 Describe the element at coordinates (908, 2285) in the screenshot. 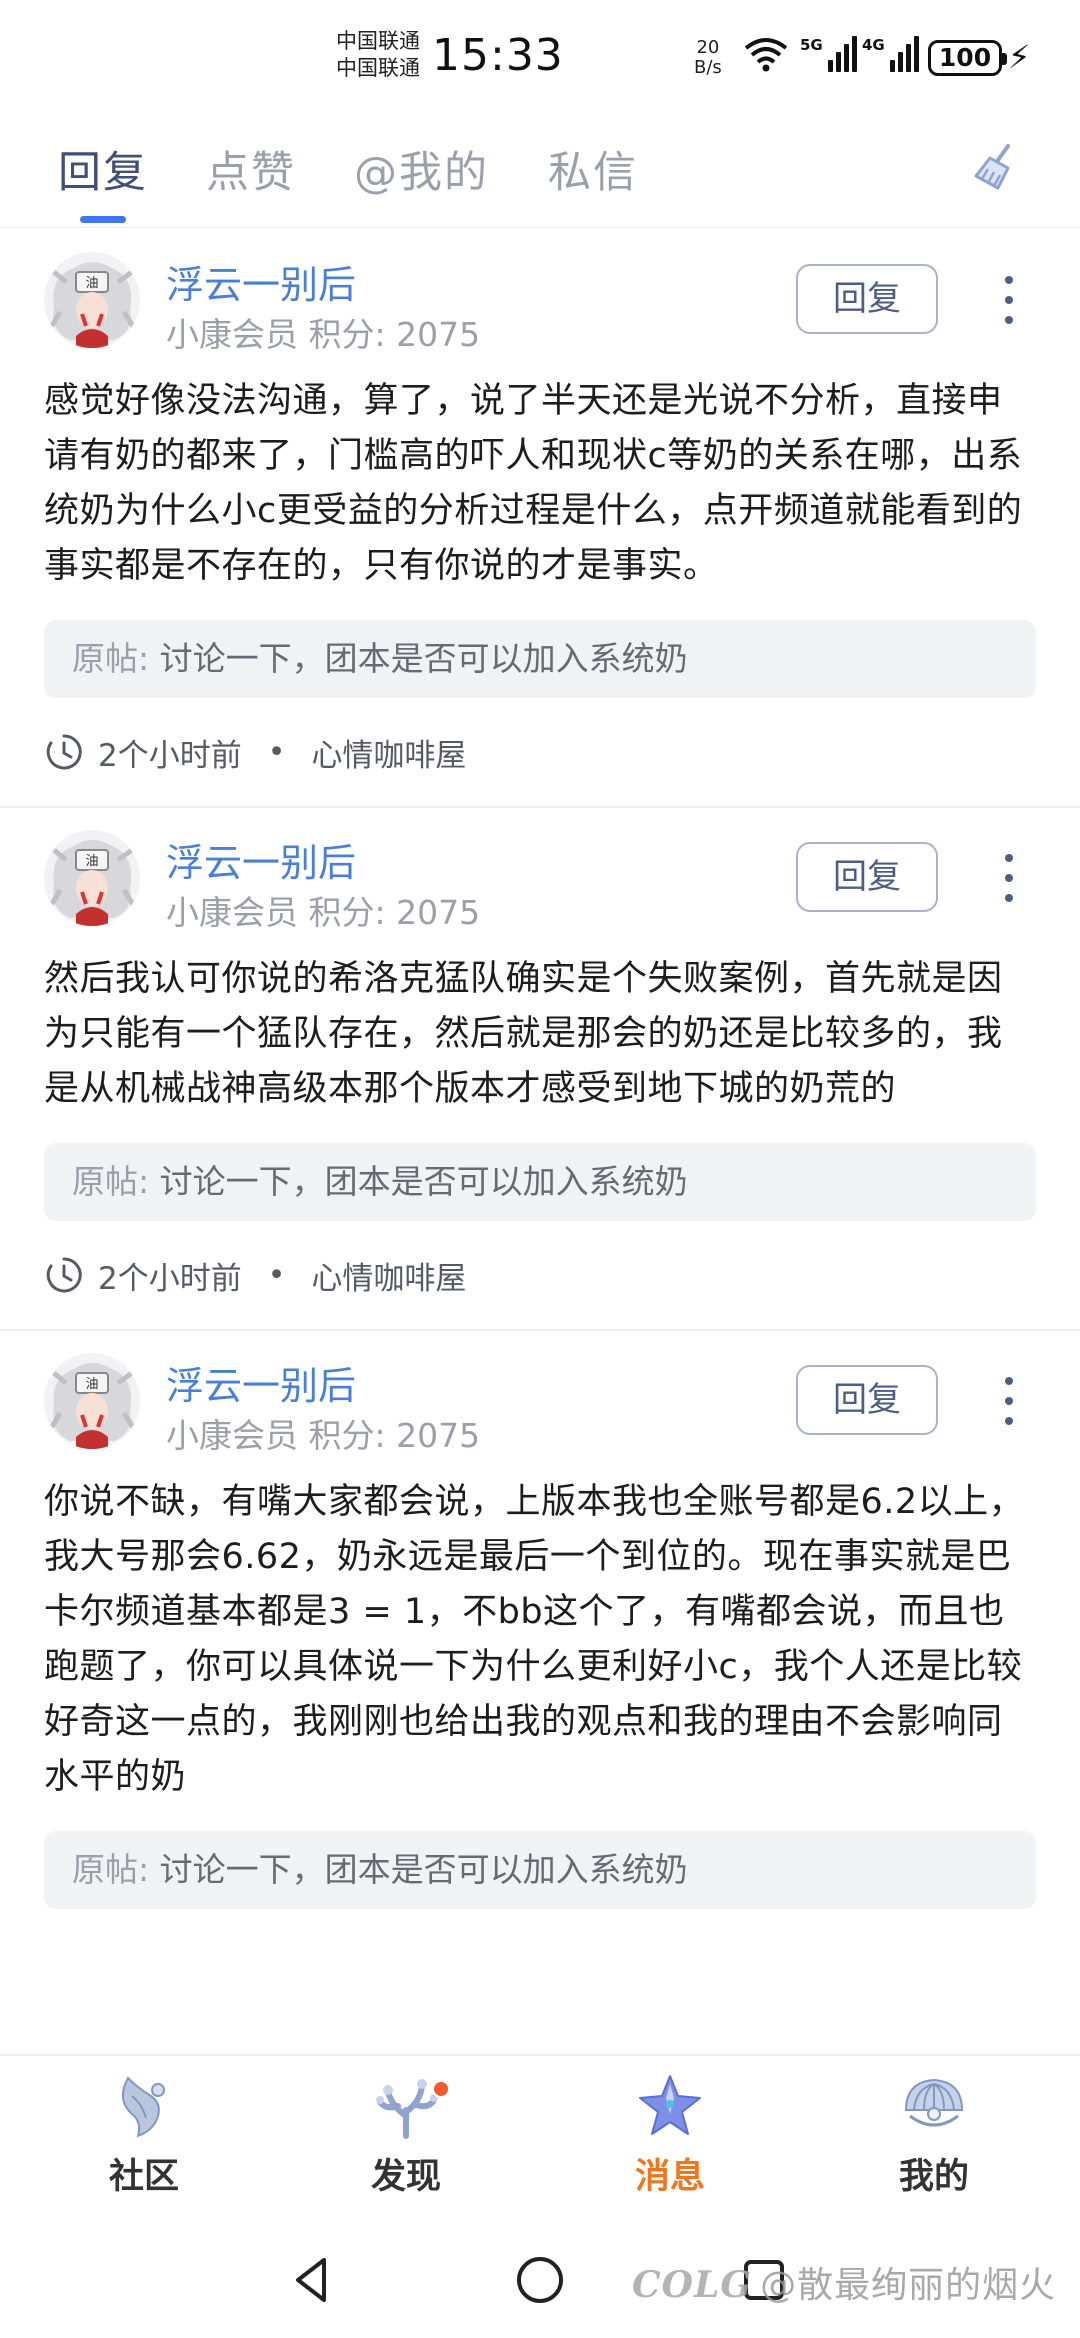

I see `watermark-text: @散最绚丽的烟火` at that location.